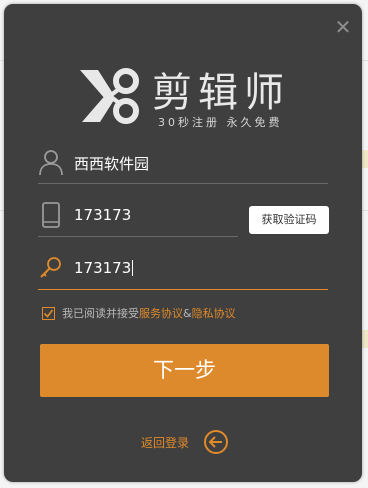  I want to click on key-icon, so click(50, 267).